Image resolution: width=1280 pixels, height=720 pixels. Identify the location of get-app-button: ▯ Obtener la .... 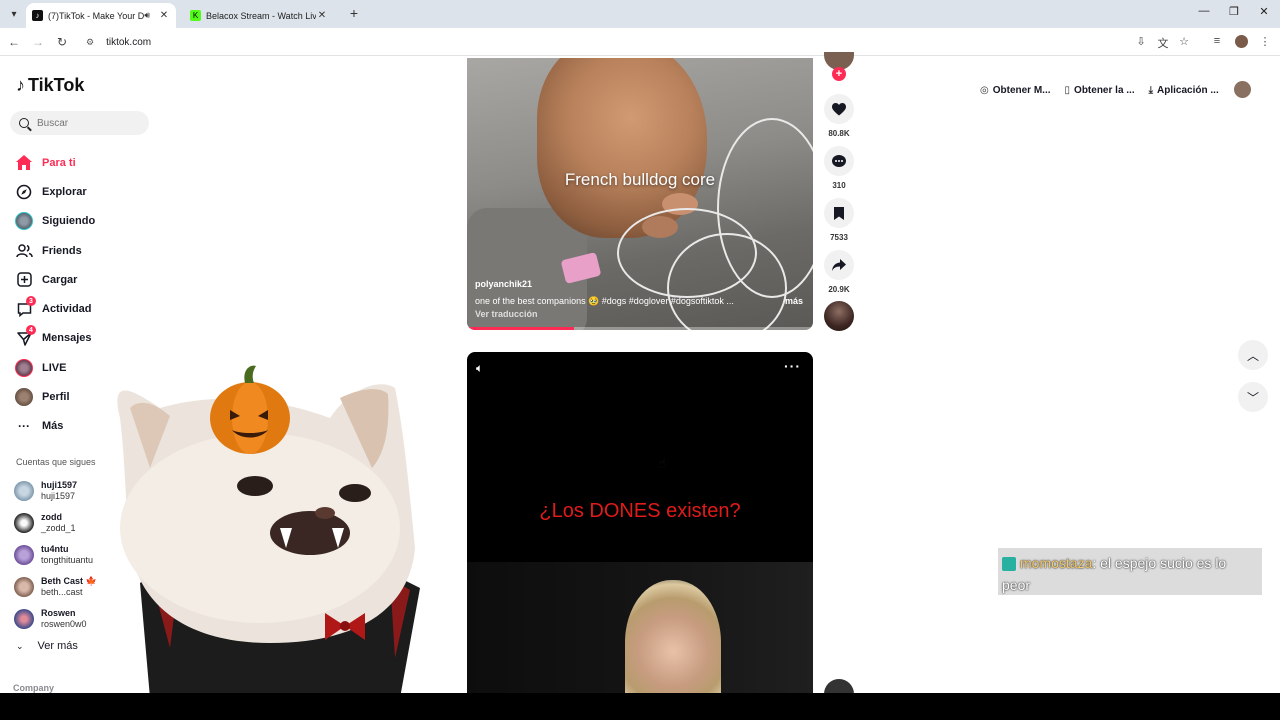
(1100, 90).